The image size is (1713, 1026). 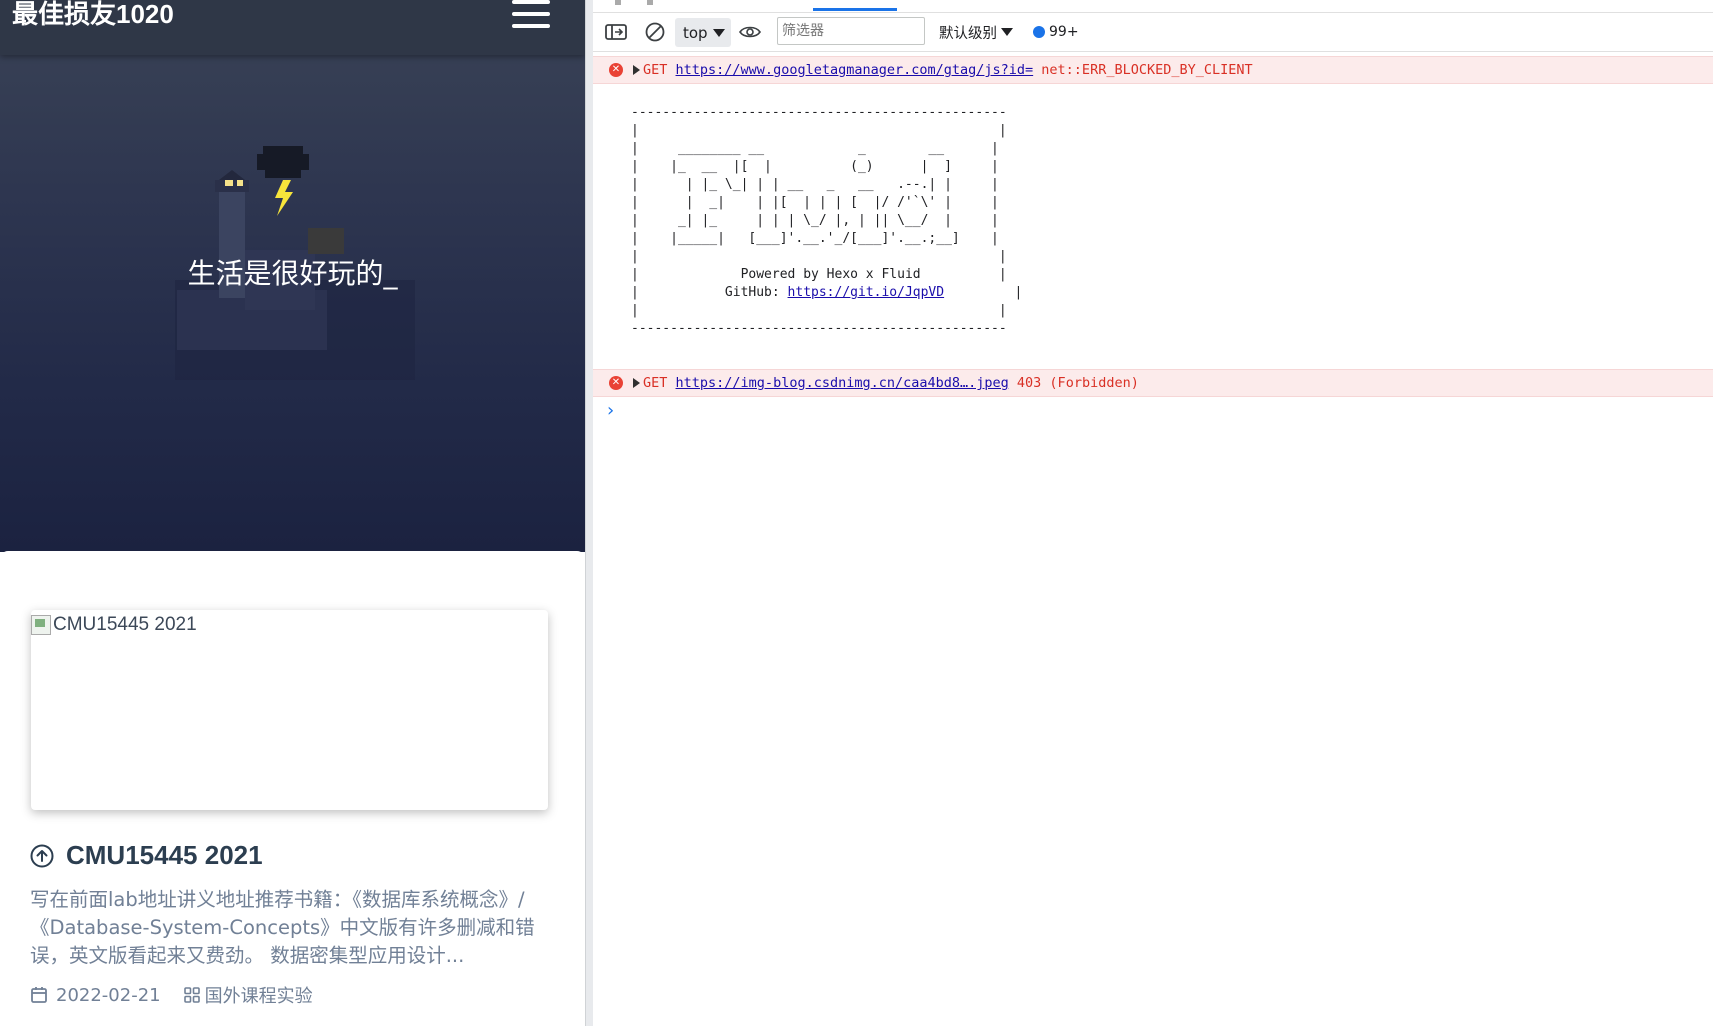 I want to click on ascii-line: | | |_ \_| | | __ _ __ .--.| | |, so click(x=815, y=184).